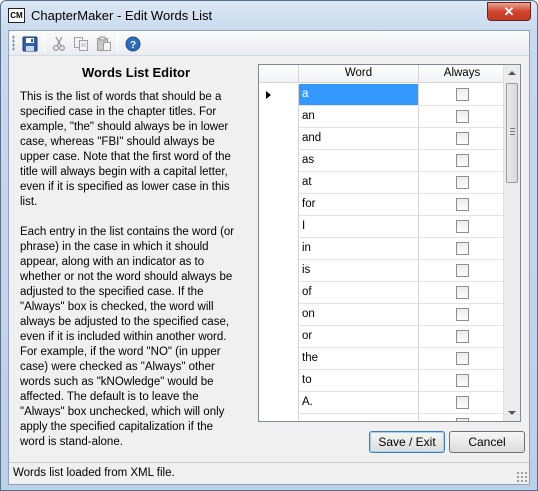 The height and width of the screenshot is (491, 538). Describe the element at coordinates (359, 358) in the screenshot. I see `word-cell: the` at that location.